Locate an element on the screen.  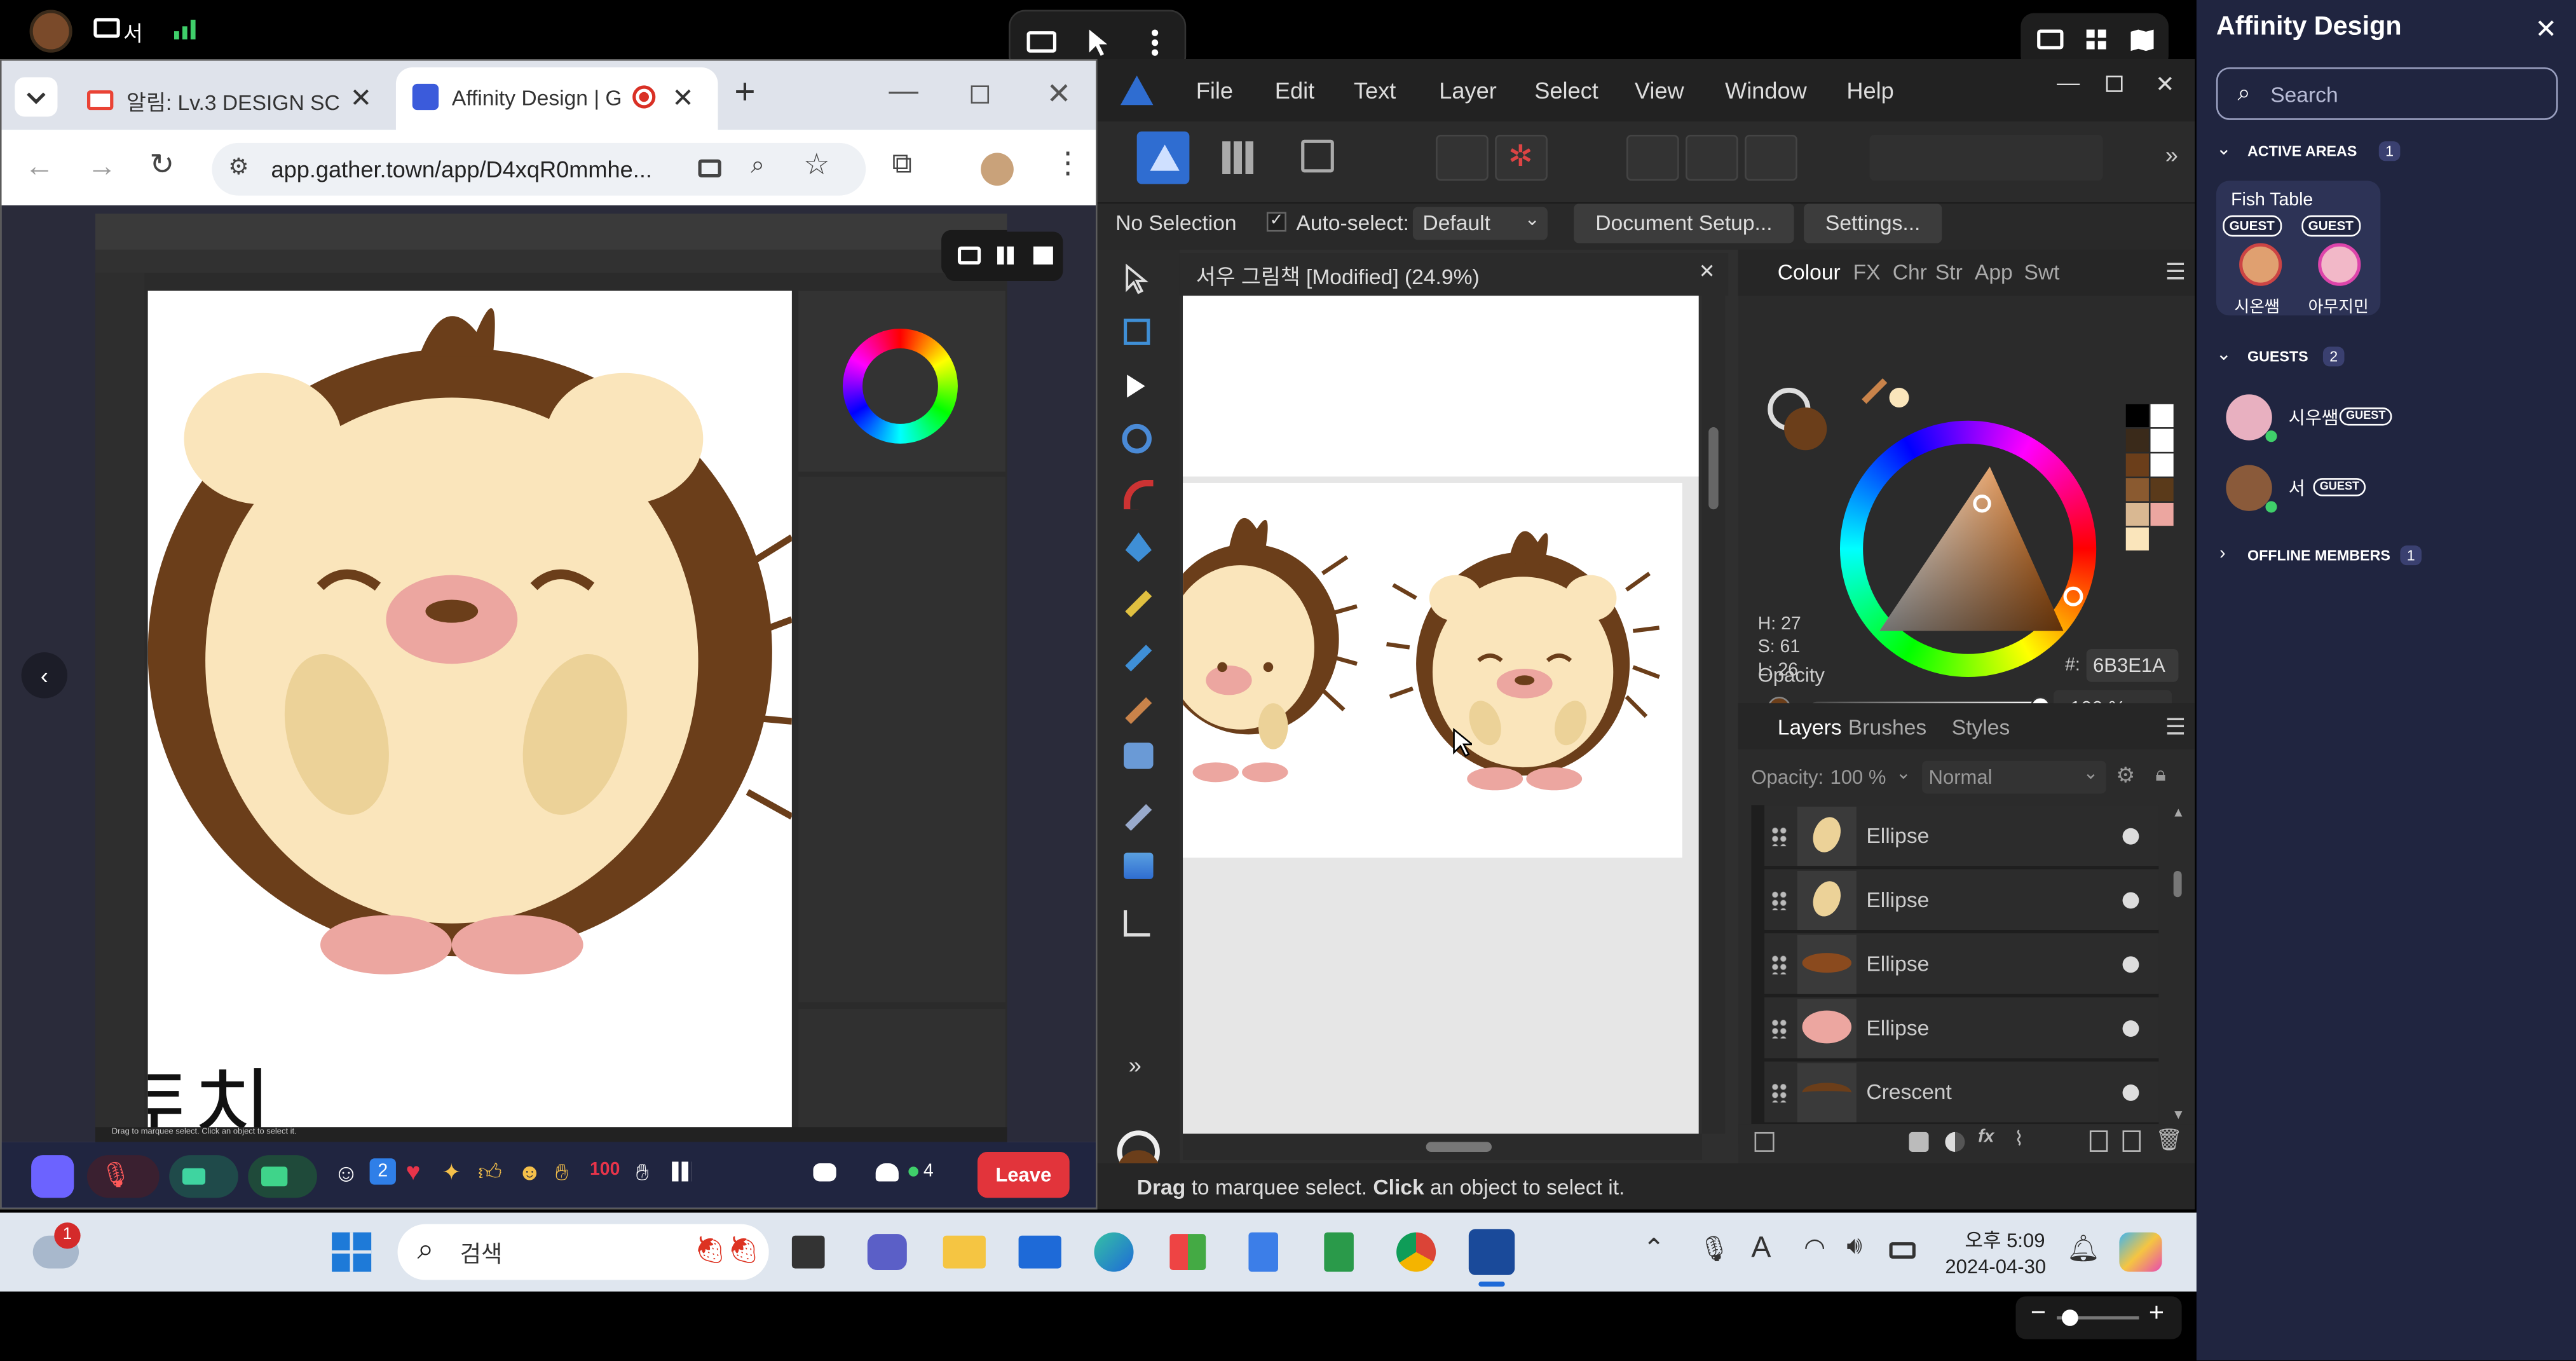
store-icon is located at coordinates (1187, 1252).